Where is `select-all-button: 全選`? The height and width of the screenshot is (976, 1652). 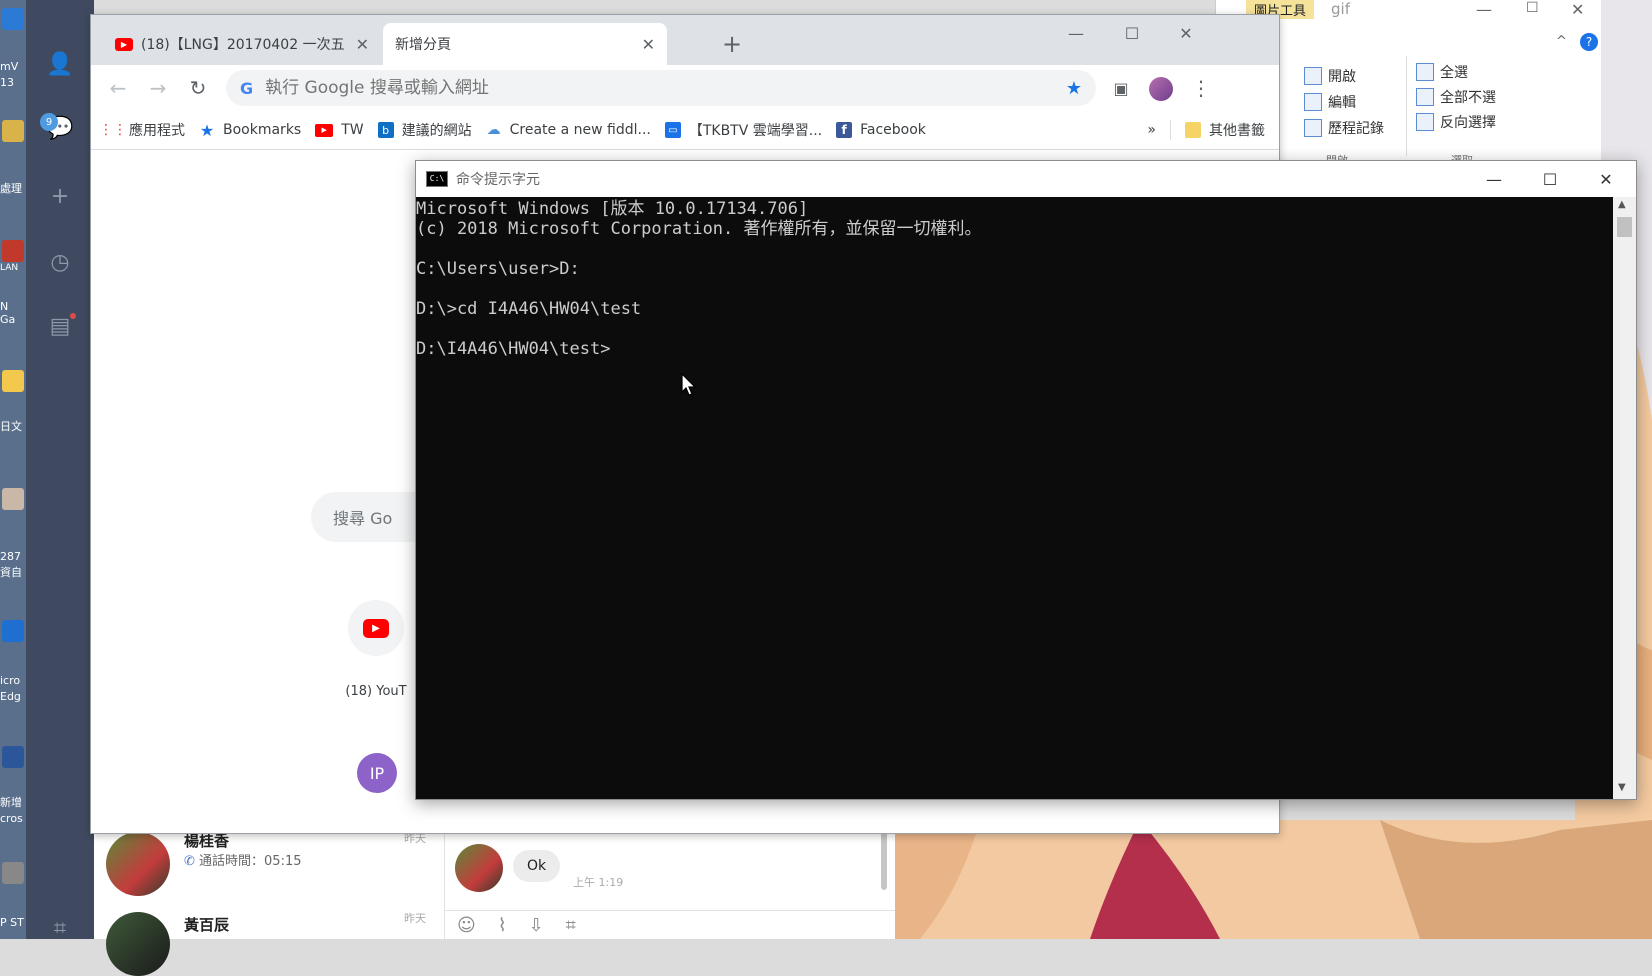 select-all-button: 全選 is located at coordinates (1442, 72).